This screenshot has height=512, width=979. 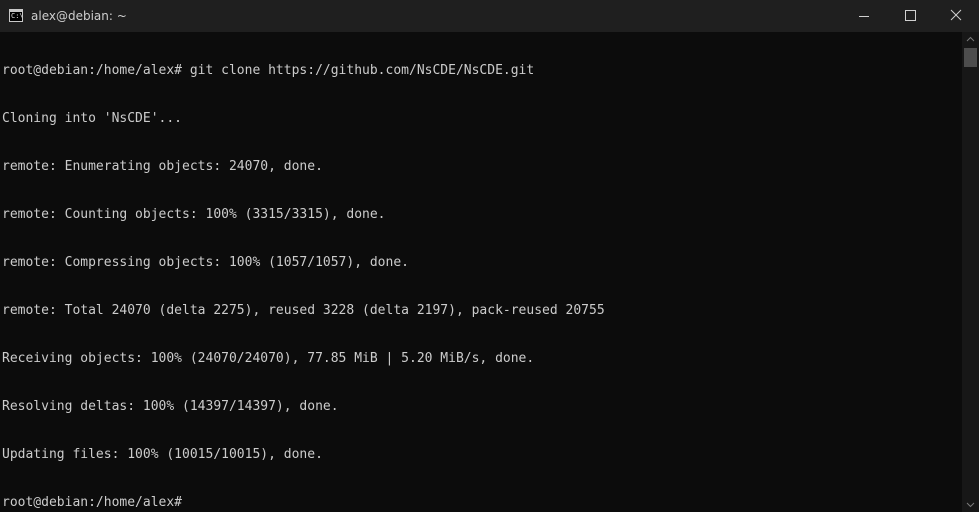 I want to click on chevron-down-icon, so click(x=970, y=505).